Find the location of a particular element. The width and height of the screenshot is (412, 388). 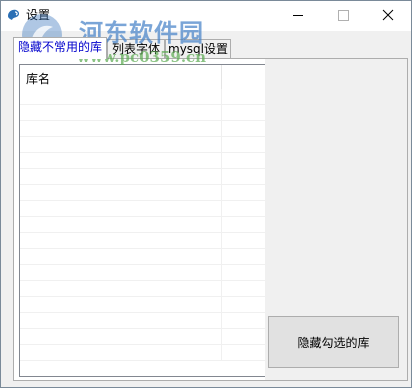

tab-hide-libraries: 隐藏不常用的库 is located at coordinates (60, 48).